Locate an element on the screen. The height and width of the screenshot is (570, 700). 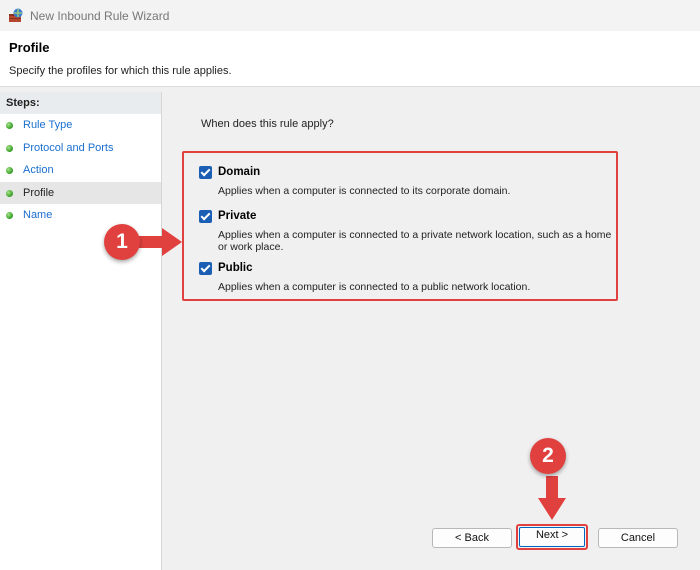
step-label: Name is located at coordinates (38, 215).